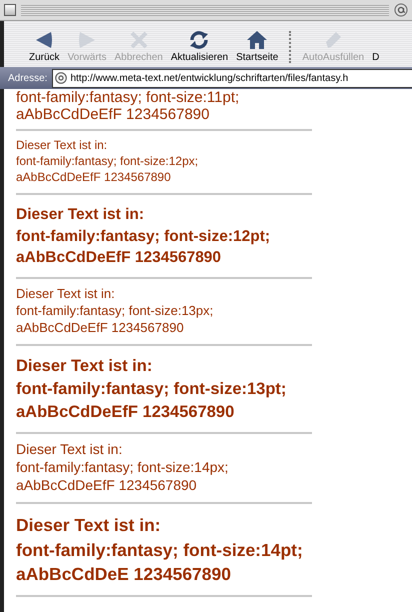  What do you see at coordinates (232, 78) in the screenshot?
I see `address-field: http://www.meta-text.net/entwicklung/schriftarten/files/fantasy.h` at bounding box center [232, 78].